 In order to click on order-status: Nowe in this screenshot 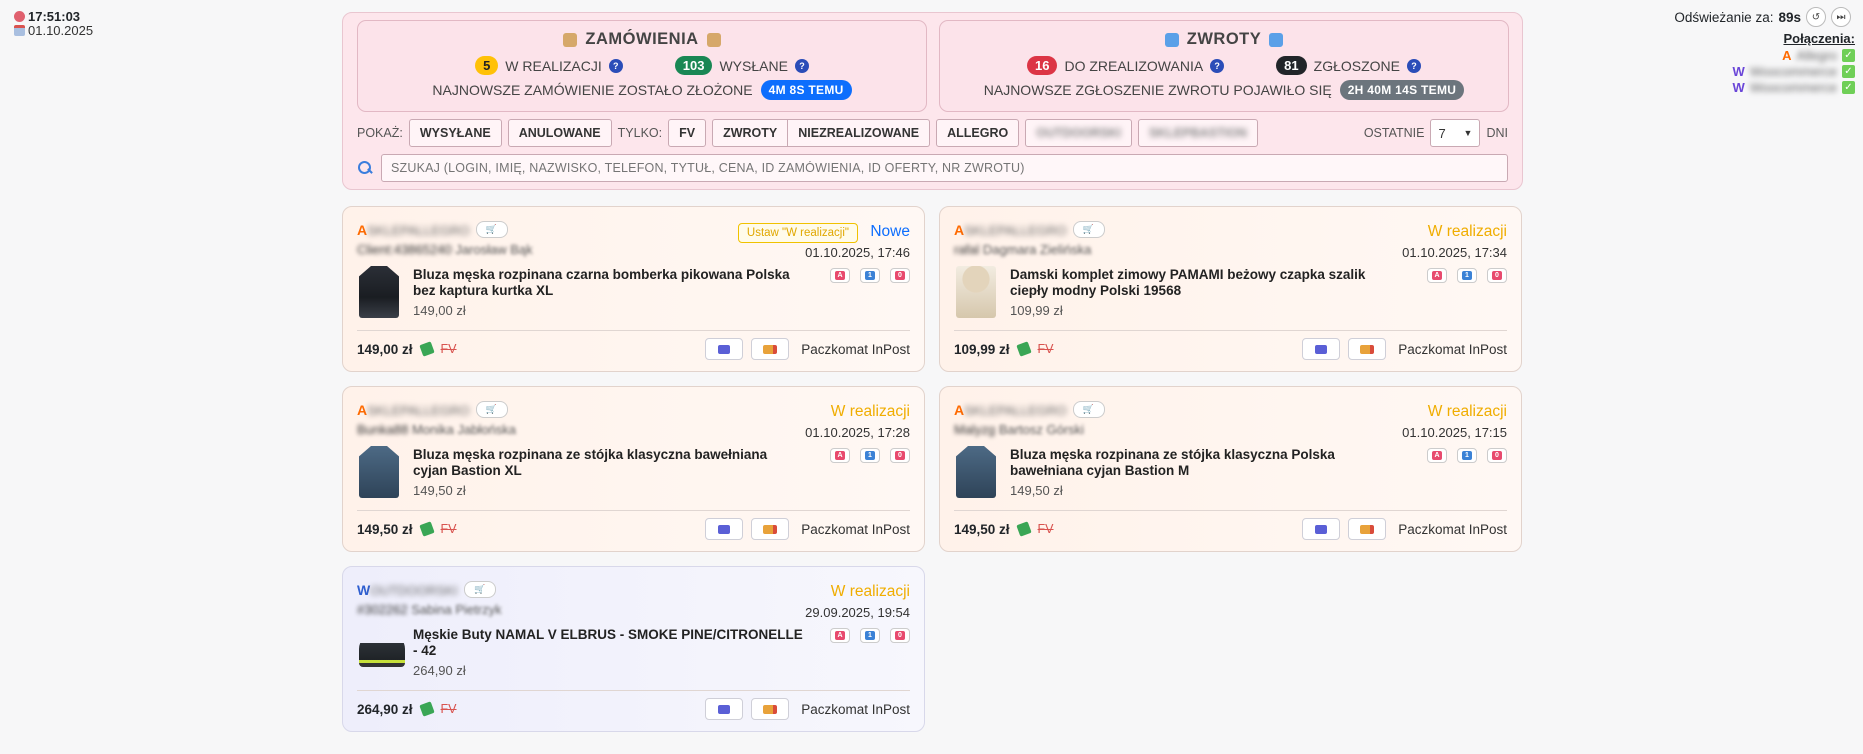, I will do `click(890, 231)`.